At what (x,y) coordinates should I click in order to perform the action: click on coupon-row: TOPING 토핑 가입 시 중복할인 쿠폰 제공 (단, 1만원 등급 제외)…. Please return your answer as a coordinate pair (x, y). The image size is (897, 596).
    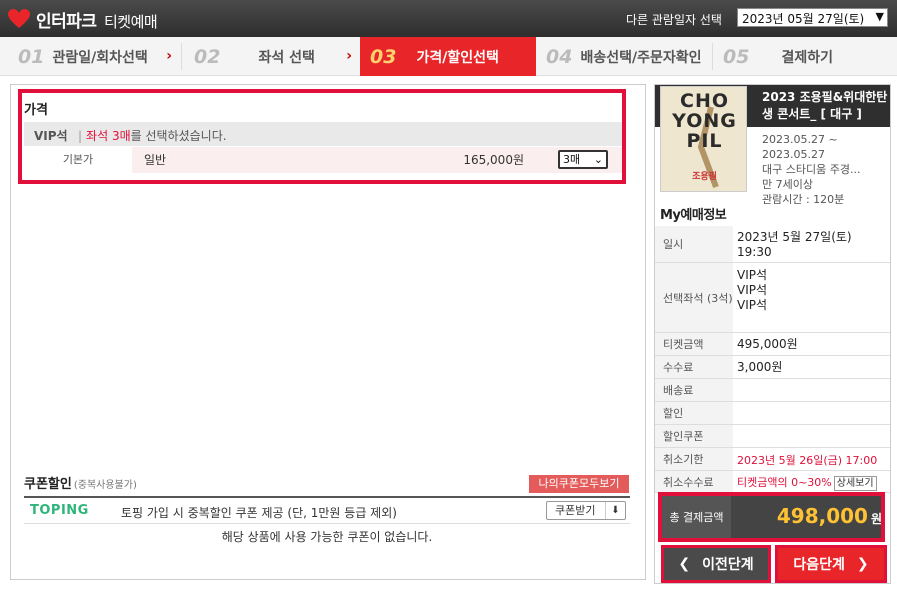
    Looking at the image, I should click on (327, 511).